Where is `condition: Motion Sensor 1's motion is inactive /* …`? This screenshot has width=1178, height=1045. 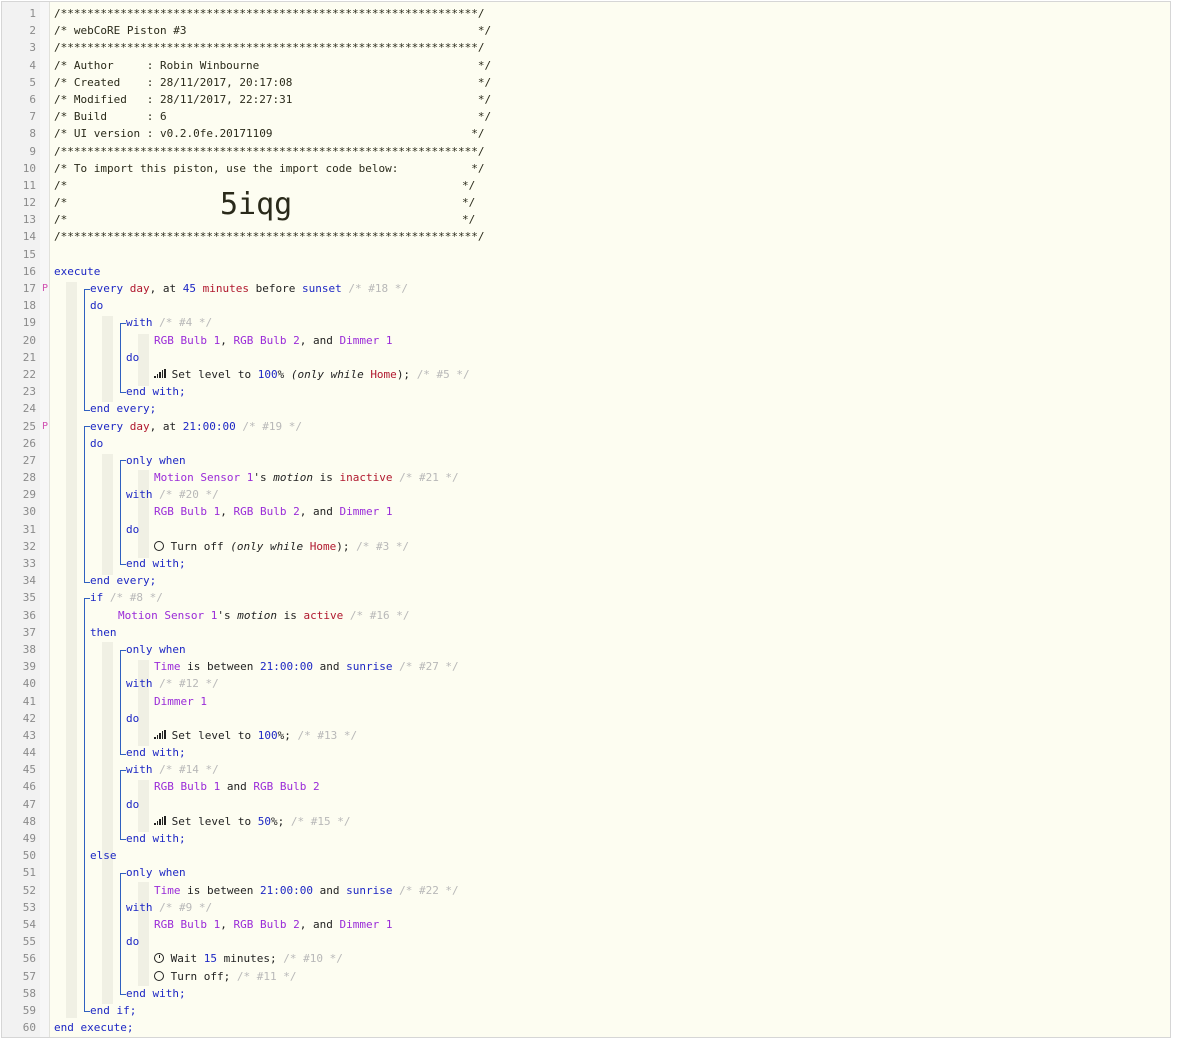 condition: Motion Sensor 1's motion is inactive /* … is located at coordinates (306, 477).